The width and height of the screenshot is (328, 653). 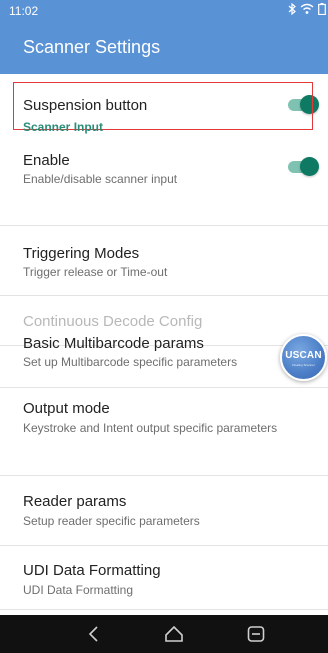 What do you see at coordinates (95, 272) in the screenshot?
I see `pref-summary: Trigger release or Time-out` at bounding box center [95, 272].